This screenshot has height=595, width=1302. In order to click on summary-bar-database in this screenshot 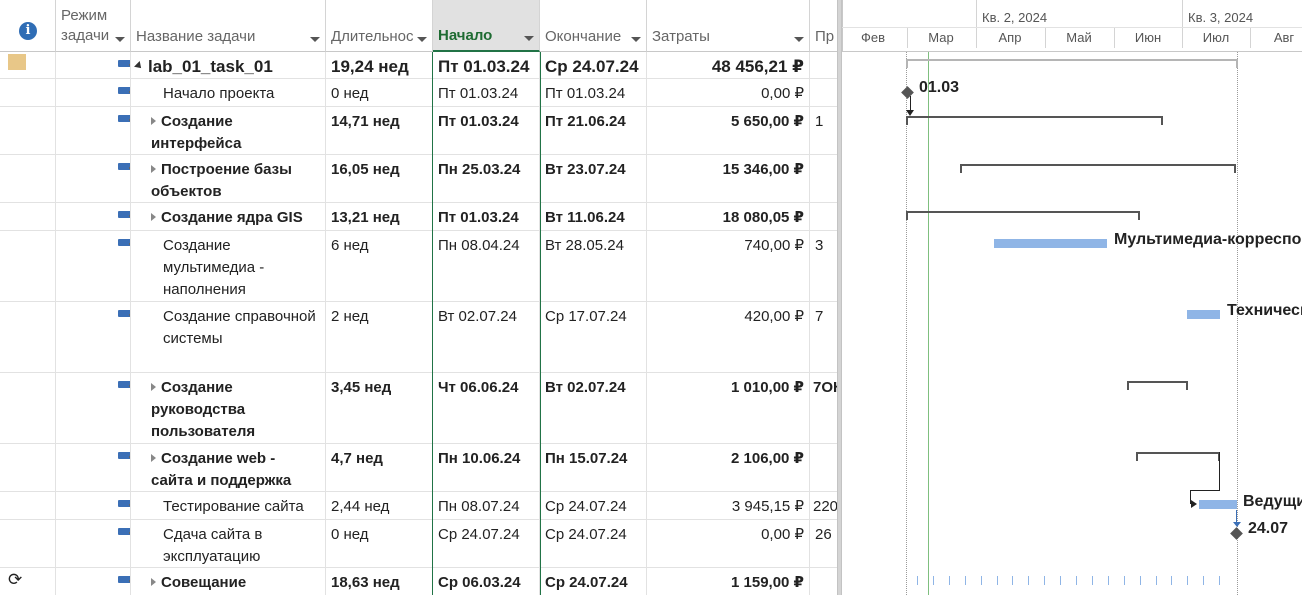, I will do `click(1098, 168)`.